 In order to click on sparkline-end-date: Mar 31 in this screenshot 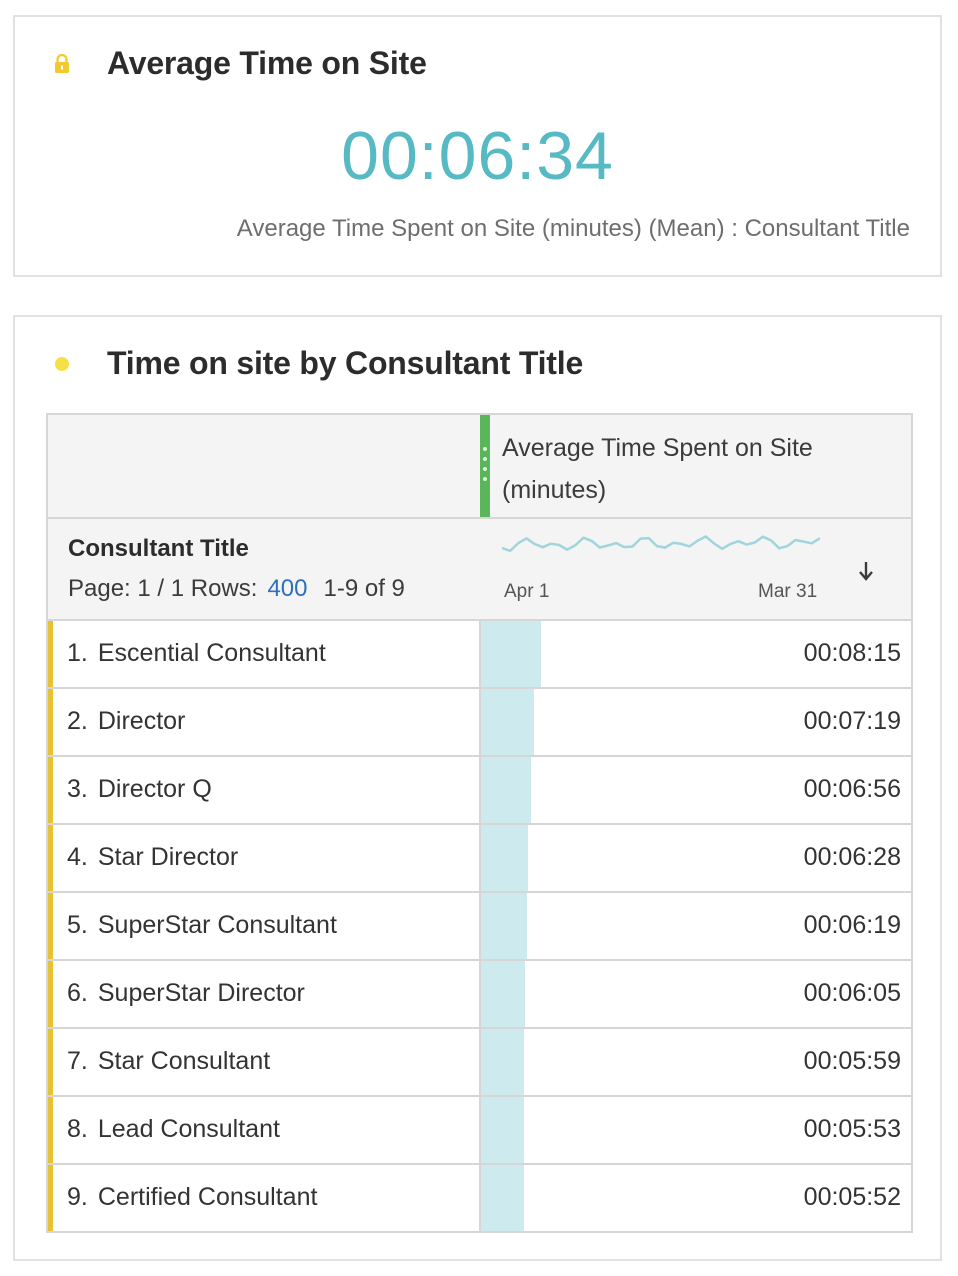, I will do `click(788, 591)`.